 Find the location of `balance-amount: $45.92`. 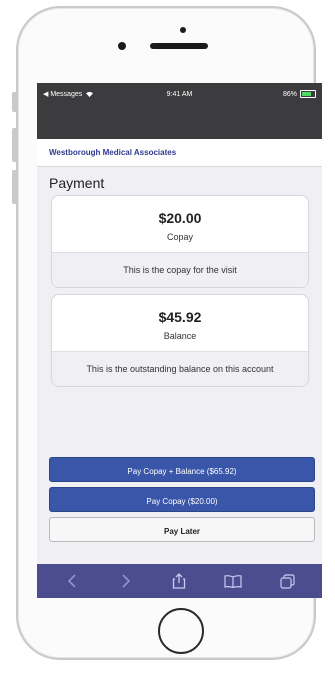

balance-amount: $45.92 is located at coordinates (180, 317).